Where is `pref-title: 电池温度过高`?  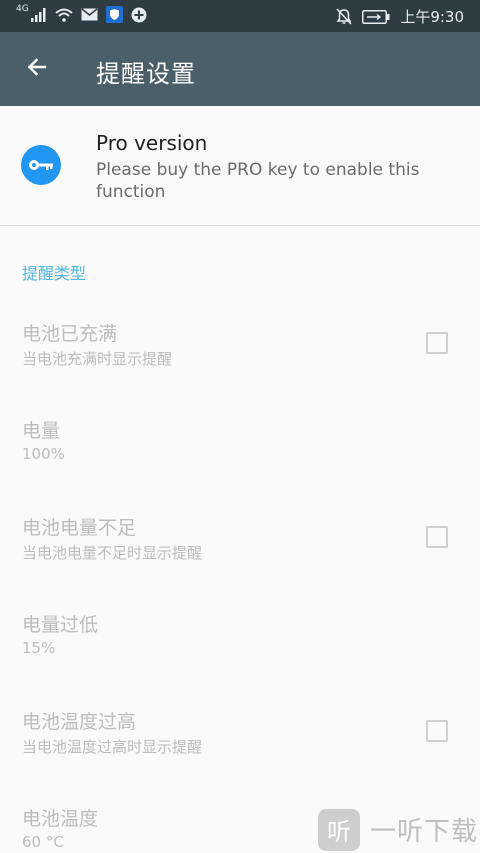 pref-title: 电池温度过高 is located at coordinates (79, 722).